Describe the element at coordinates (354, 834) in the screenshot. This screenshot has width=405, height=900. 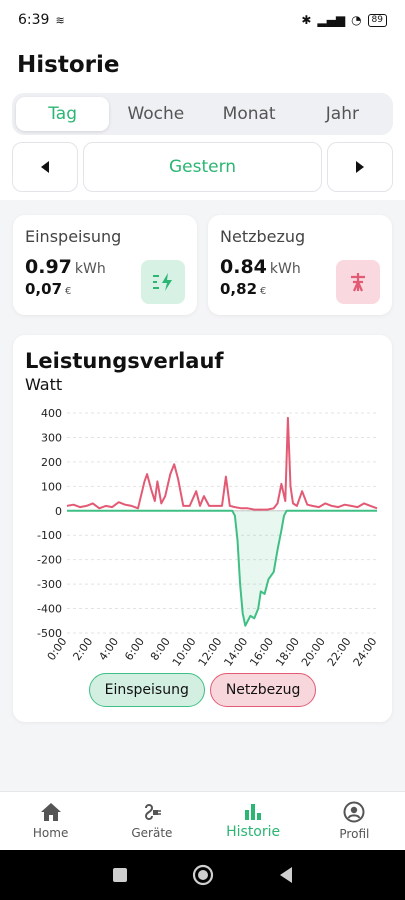
I see `nav-profile-label: Profil` at that location.